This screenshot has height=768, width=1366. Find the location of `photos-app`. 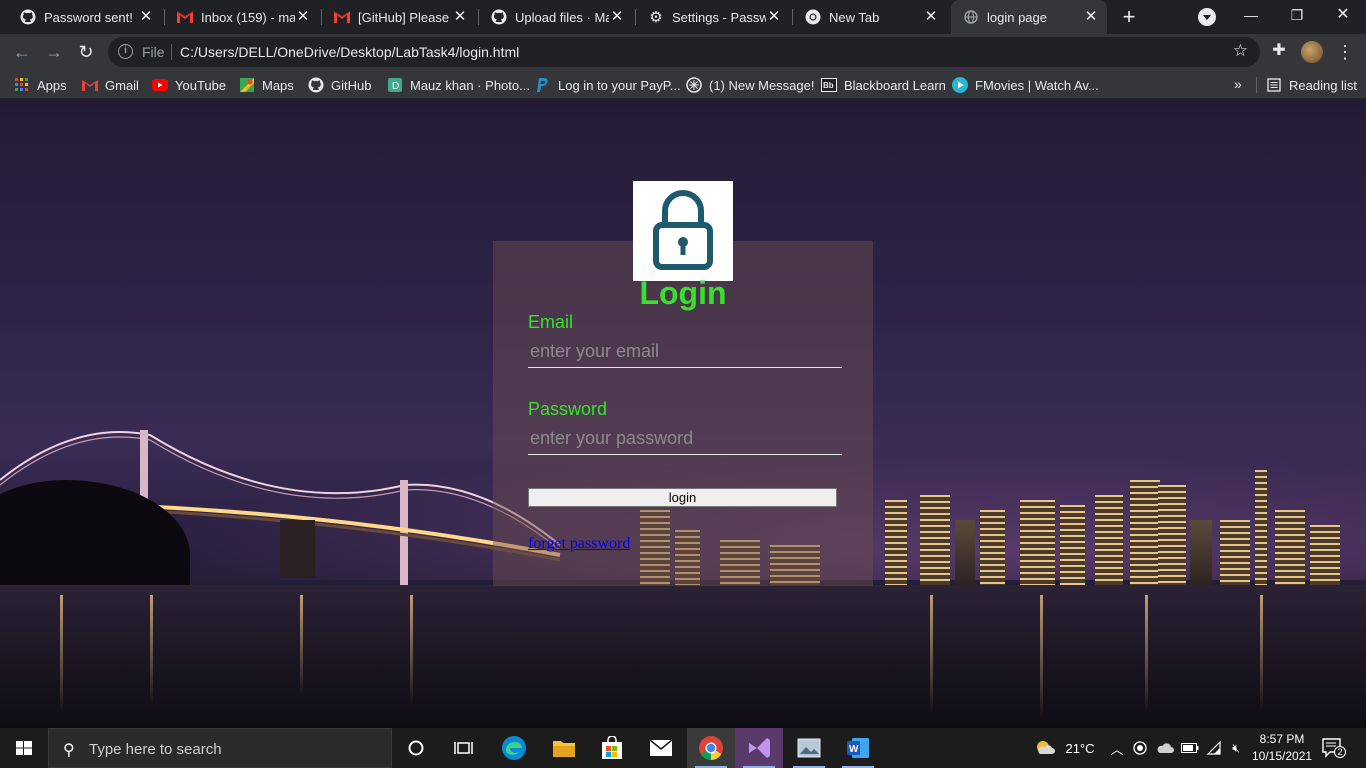

photos-app is located at coordinates (809, 748).